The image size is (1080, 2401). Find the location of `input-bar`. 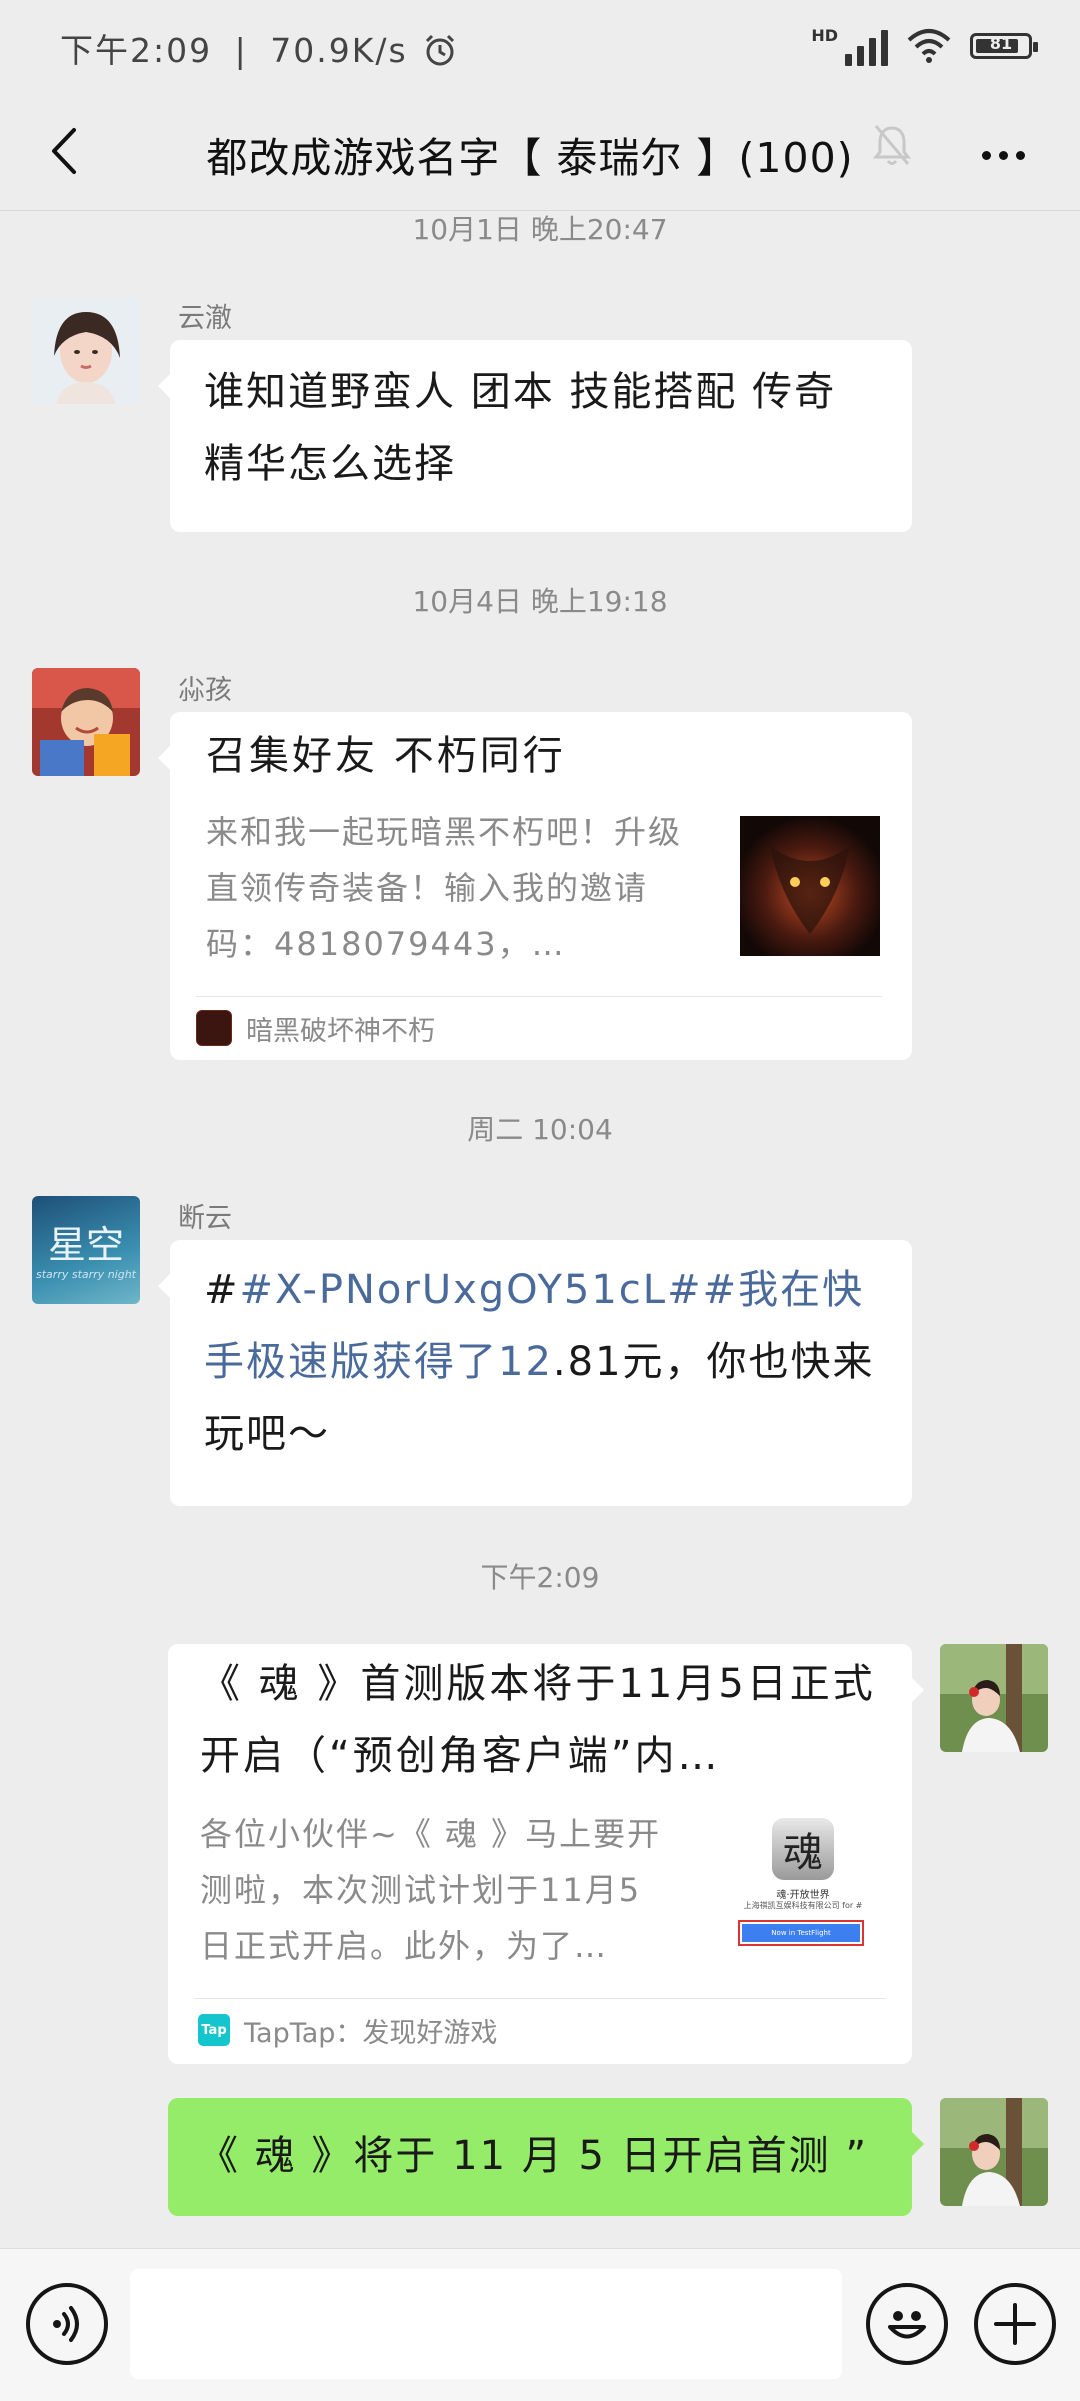

input-bar is located at coordinates (540, 2324).